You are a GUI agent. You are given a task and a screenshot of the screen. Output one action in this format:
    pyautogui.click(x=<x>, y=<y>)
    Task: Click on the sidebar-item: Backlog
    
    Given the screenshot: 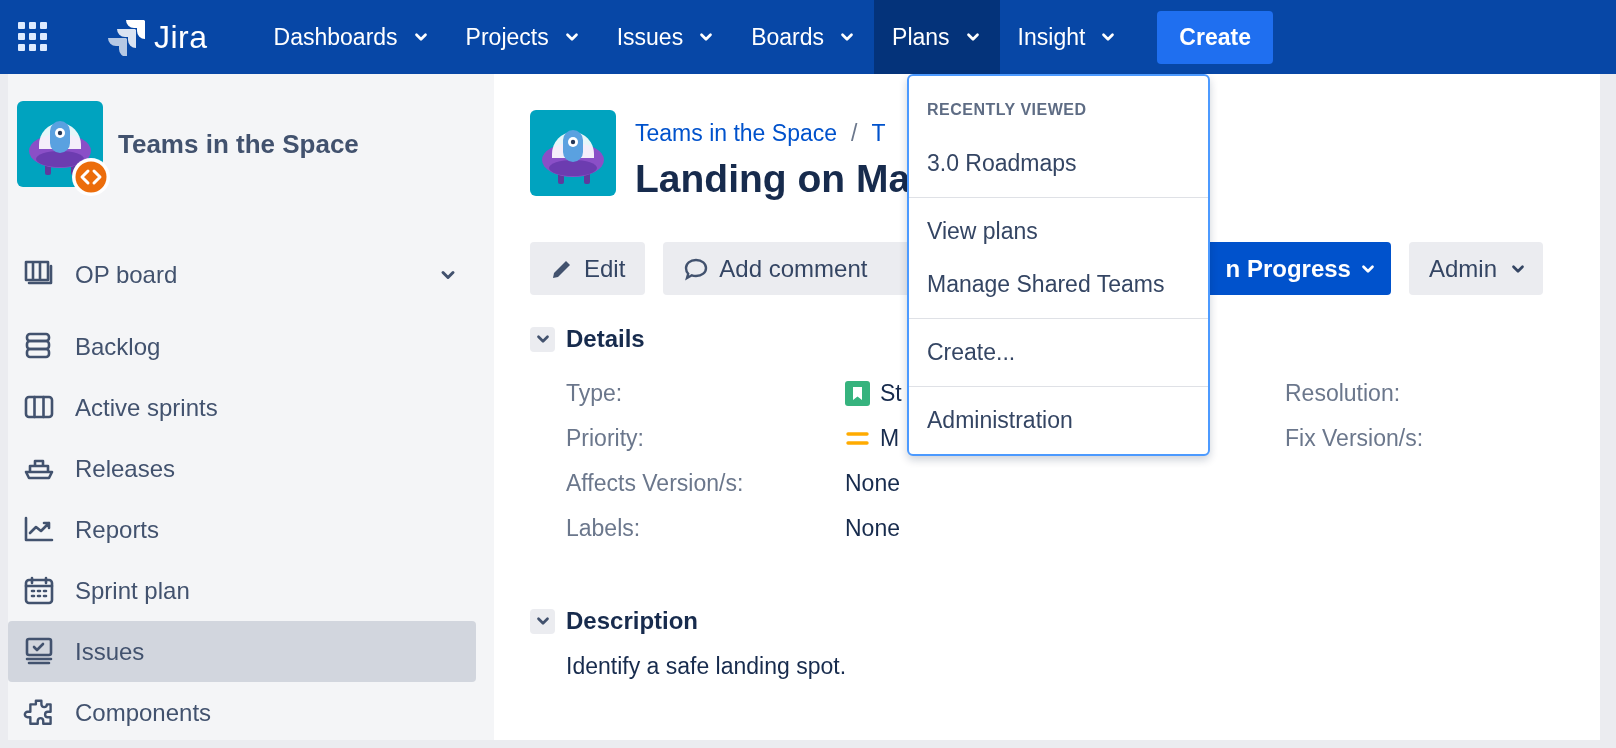 What is the action you would take?
    pyautogui.click(x=242, y=346)
    